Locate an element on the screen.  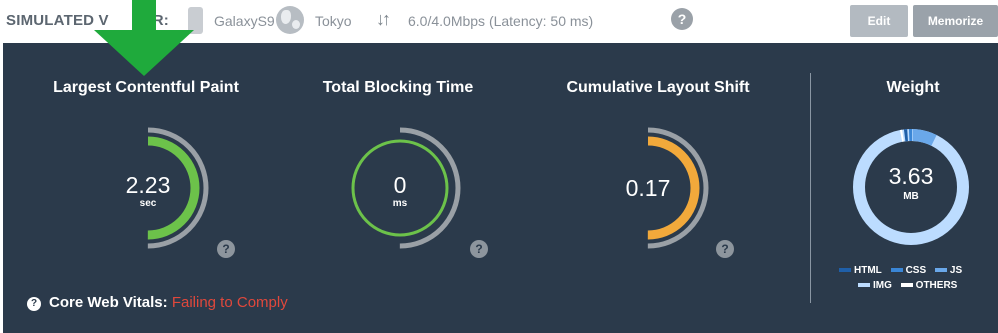
tbt-gauge: 0 ms is located at coordinates (400, 188).